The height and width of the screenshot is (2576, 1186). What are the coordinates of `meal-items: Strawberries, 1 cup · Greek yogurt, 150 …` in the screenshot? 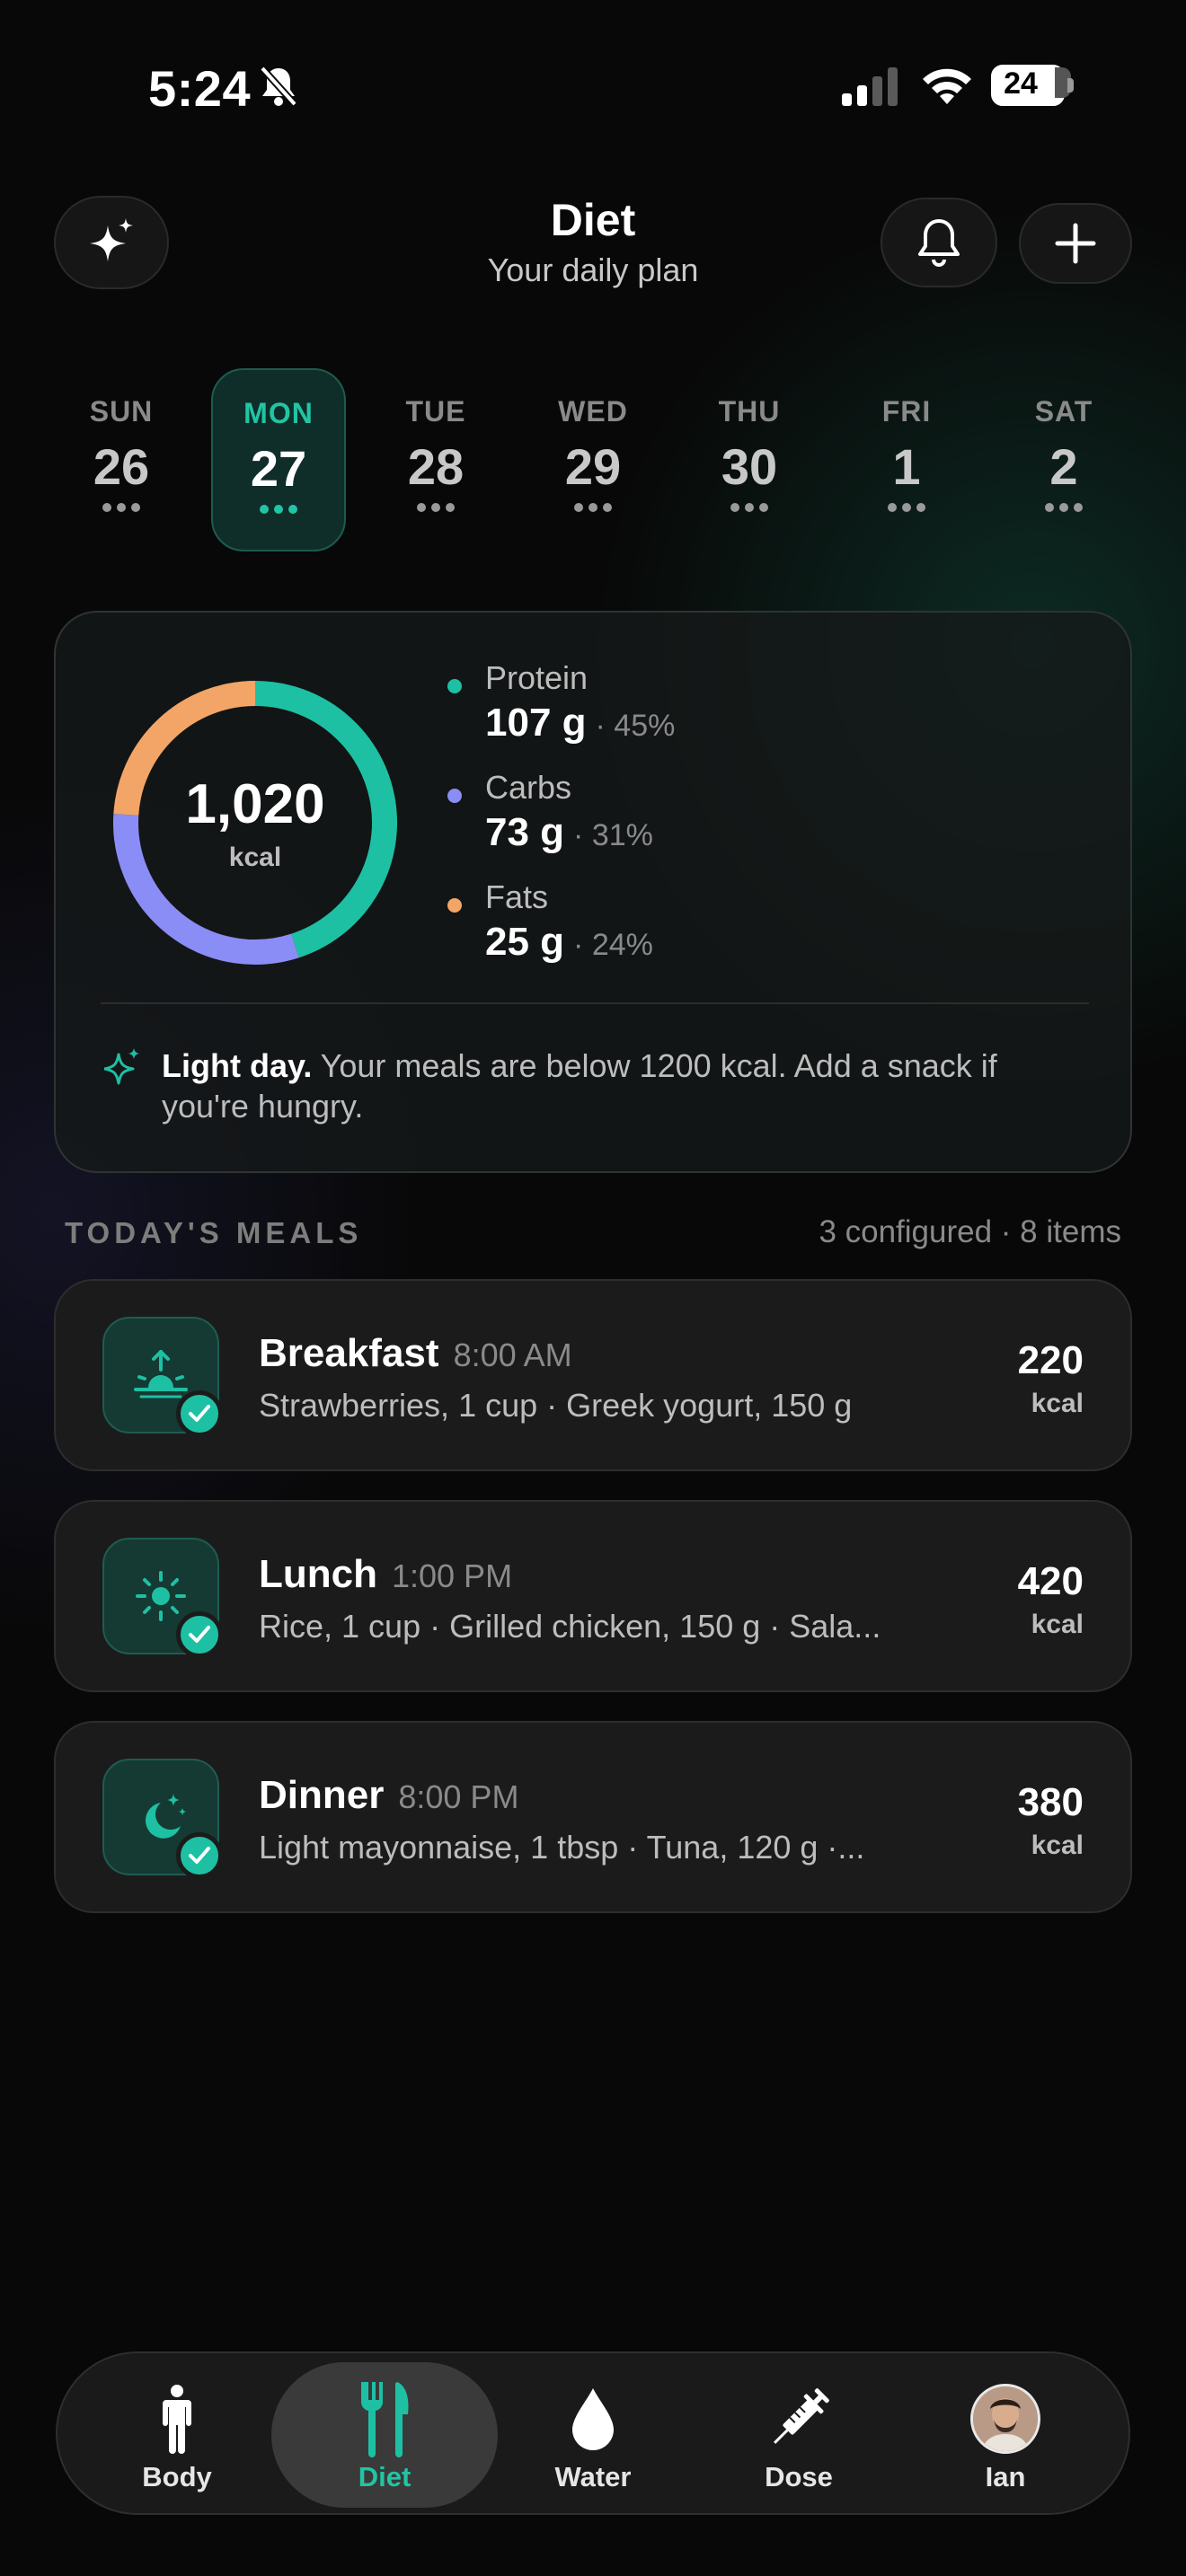 It's located at (556, 1405).